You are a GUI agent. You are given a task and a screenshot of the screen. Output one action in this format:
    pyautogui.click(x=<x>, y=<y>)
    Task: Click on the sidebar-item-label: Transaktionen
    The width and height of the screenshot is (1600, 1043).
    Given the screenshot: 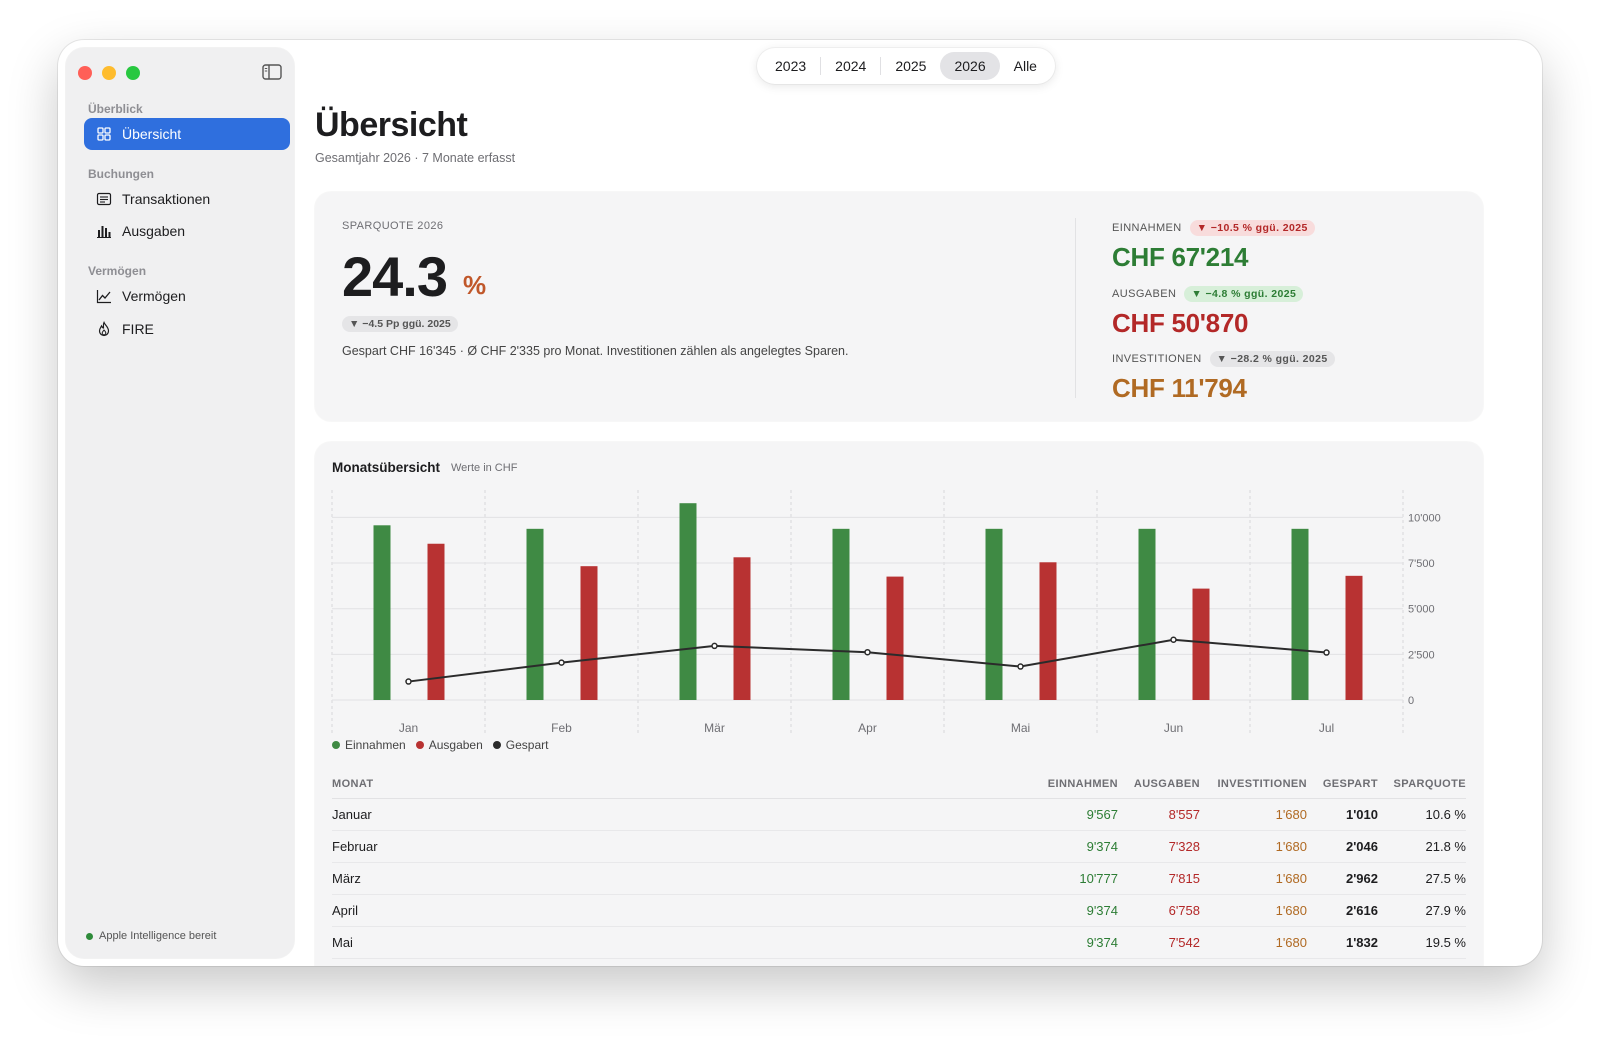 What is the action you would take?
    pyautogui.click(x=166, y=199)
    